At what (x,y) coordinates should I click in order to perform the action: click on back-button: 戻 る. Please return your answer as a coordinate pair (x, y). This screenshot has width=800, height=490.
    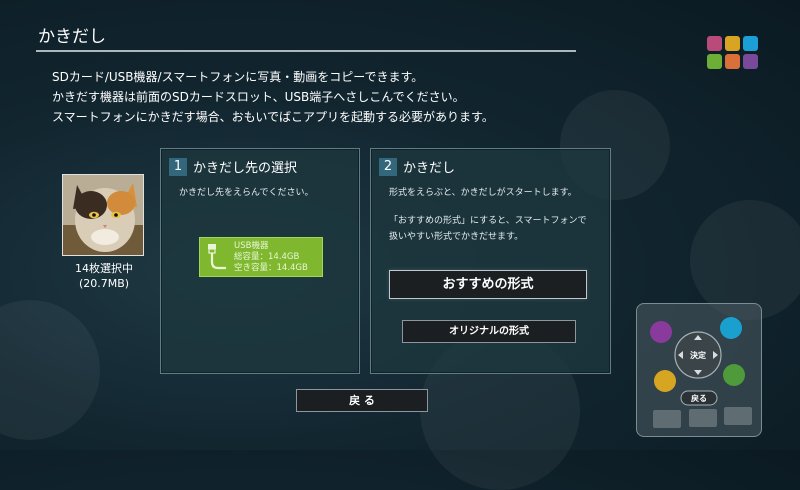
    Looking at the image, I should click on (362, 400).